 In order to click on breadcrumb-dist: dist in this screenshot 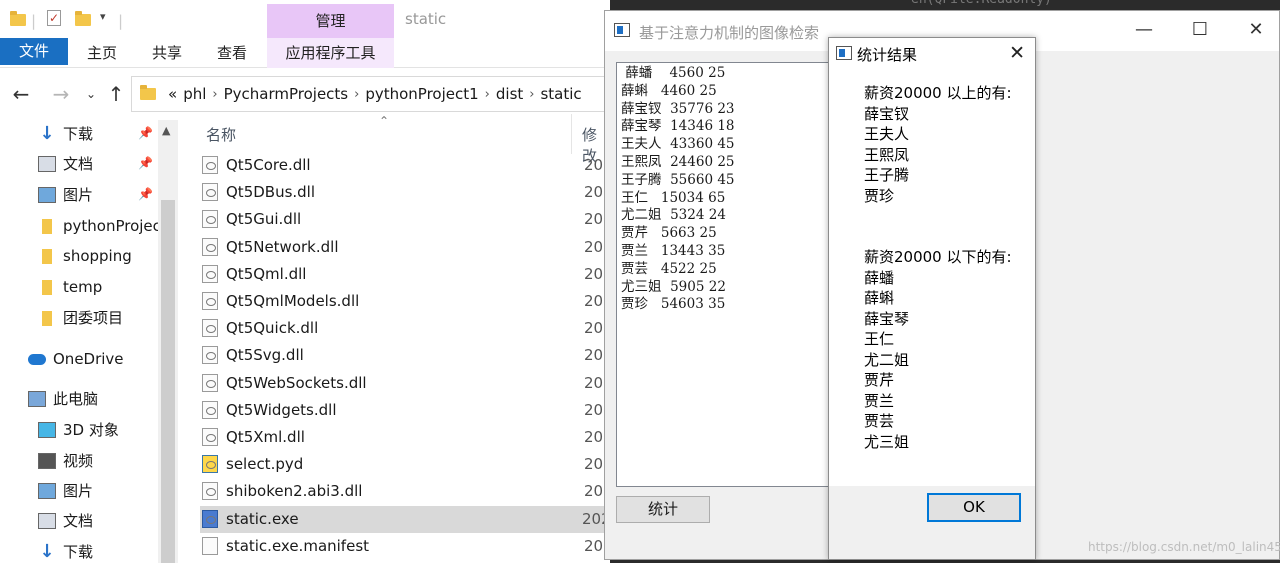, I will do `click(509, 94)`.